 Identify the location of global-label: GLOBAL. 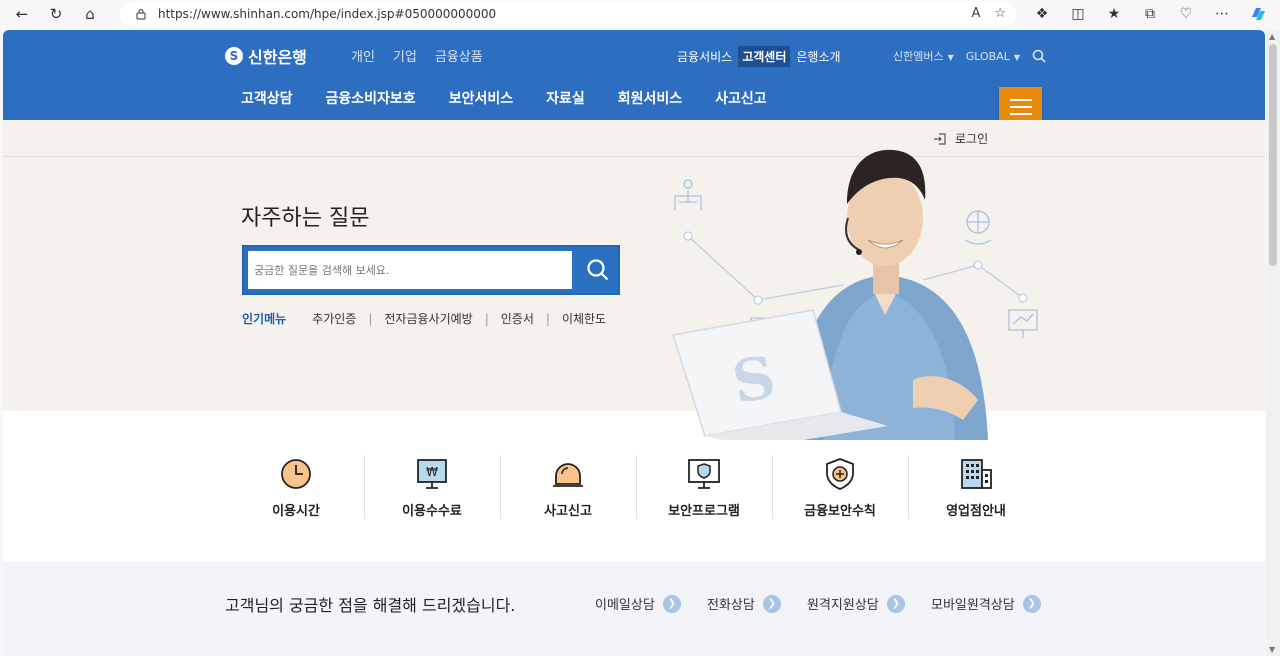
(987, 56).